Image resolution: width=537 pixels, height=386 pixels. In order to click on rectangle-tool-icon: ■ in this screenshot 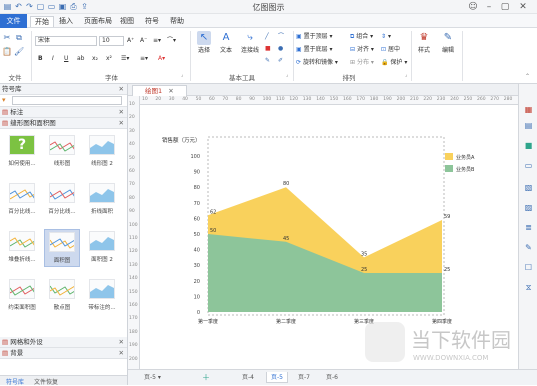, I will do `click(268, 49)`.